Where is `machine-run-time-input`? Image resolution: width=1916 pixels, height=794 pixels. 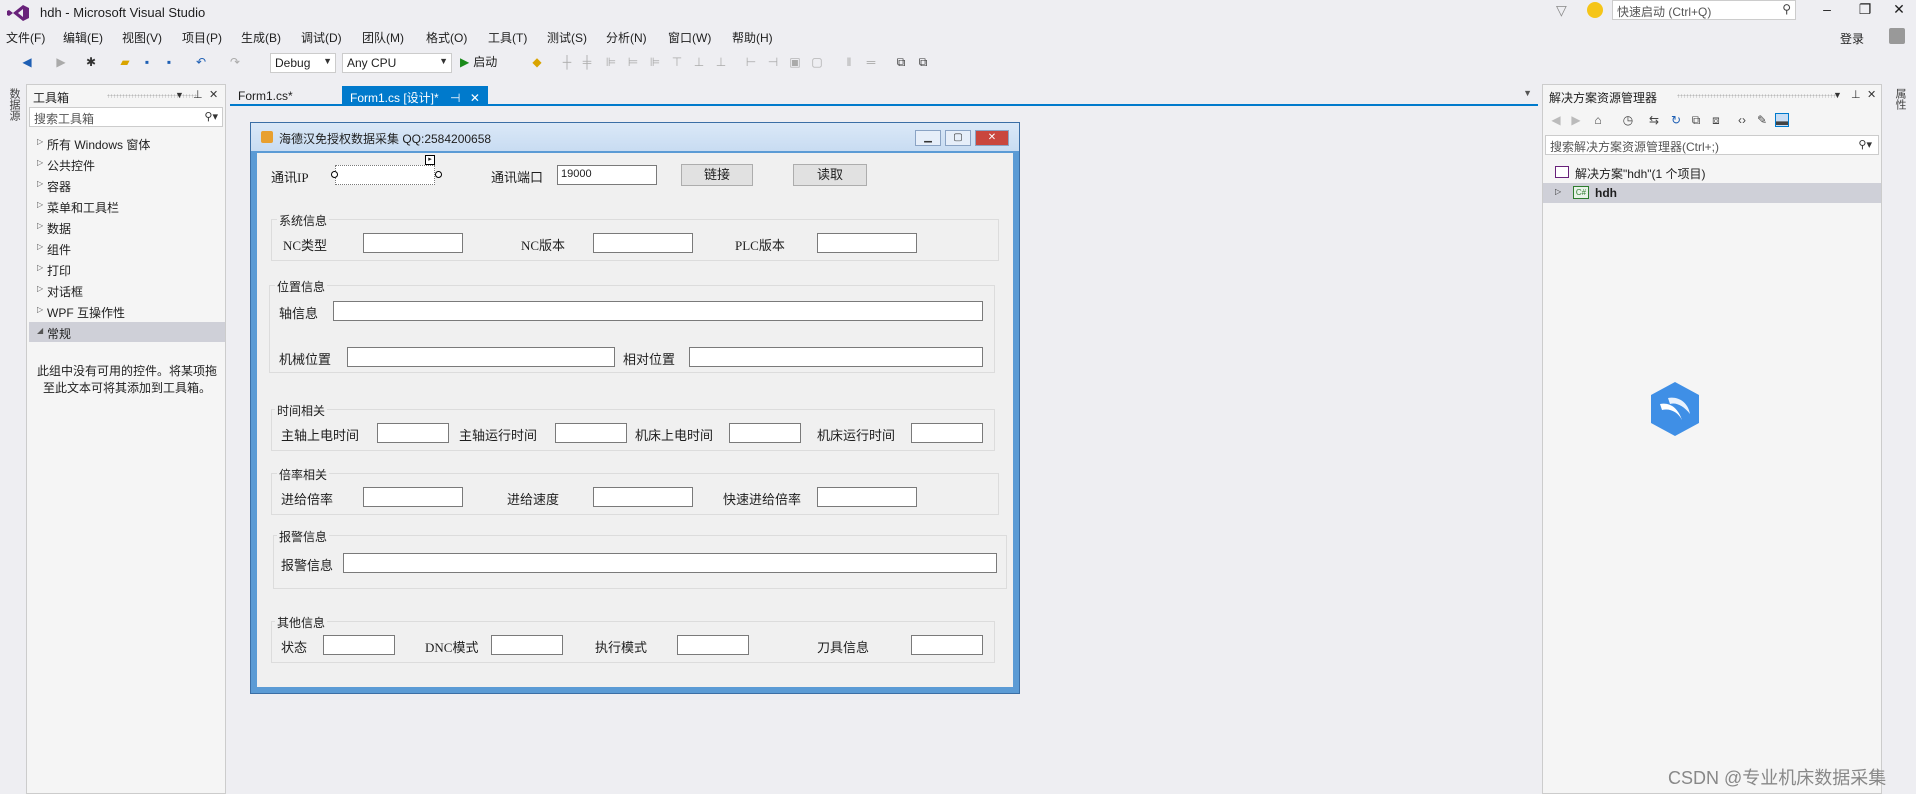
machine-run-time-input is located at coordinates (947, 433).